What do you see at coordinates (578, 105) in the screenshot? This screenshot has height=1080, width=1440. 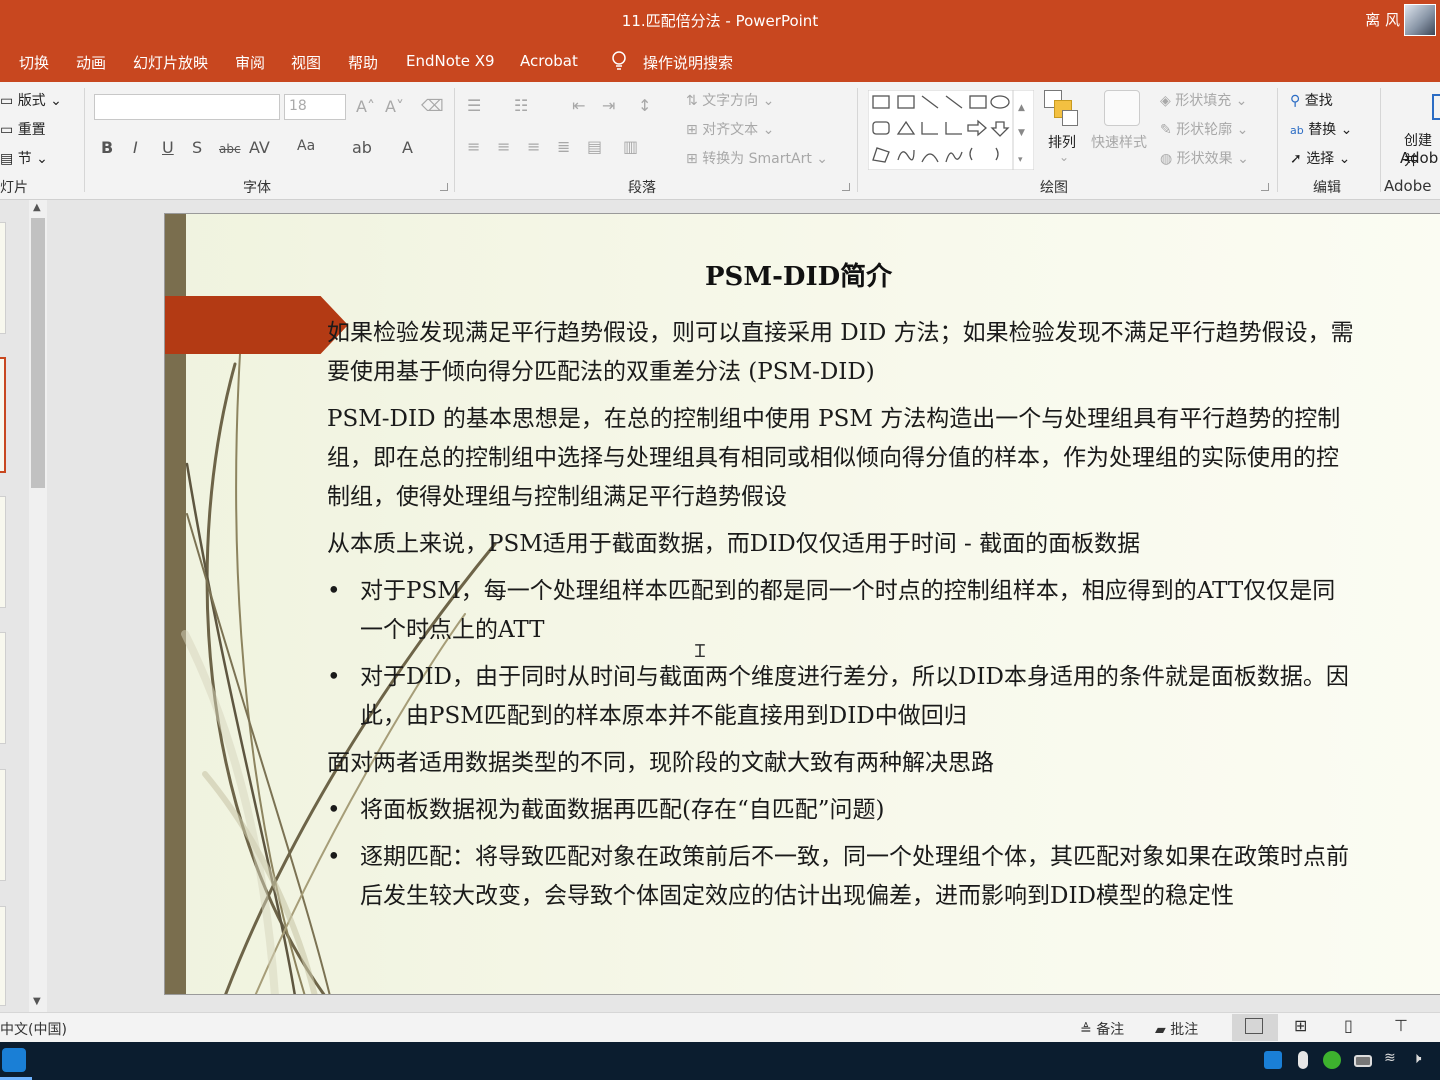 I see `decrease-indent-icon: ⇤` at bounding box center [578, 105].